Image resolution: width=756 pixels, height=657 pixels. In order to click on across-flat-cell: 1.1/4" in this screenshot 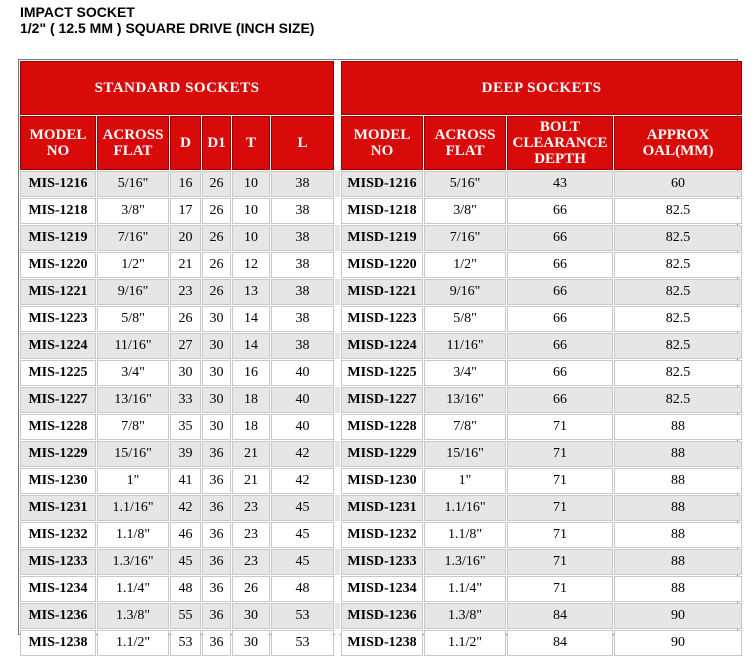, I will do `click(133, 589)`.